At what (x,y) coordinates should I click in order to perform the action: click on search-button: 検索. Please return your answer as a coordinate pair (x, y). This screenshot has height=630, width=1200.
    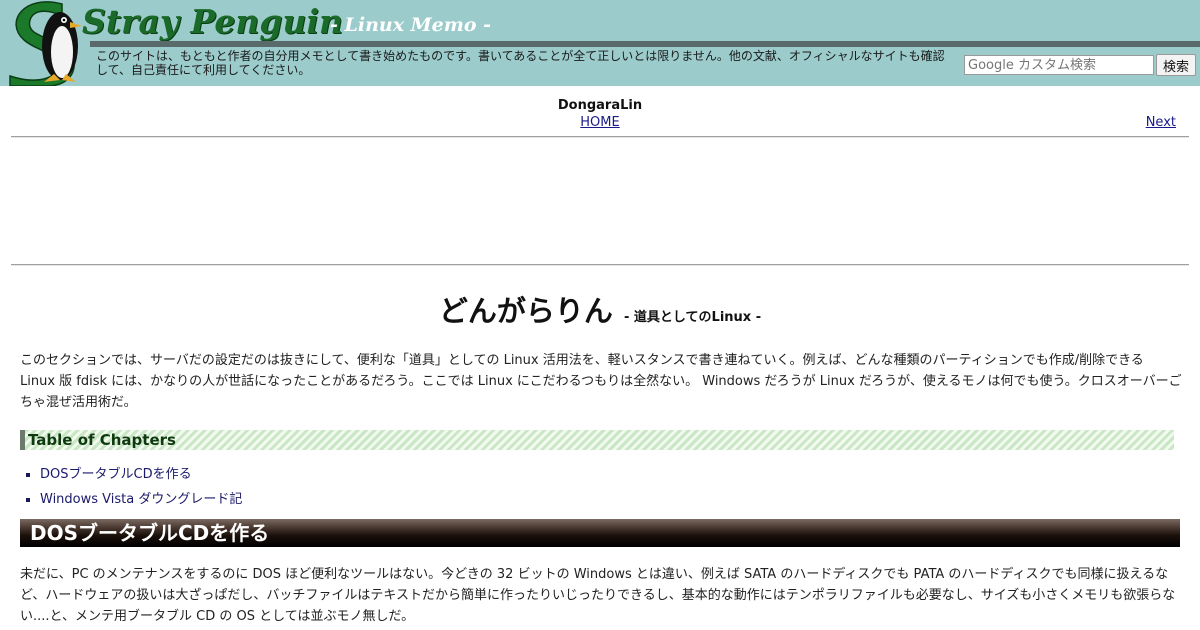
    Looking at the image, I should click on (1176, 65).